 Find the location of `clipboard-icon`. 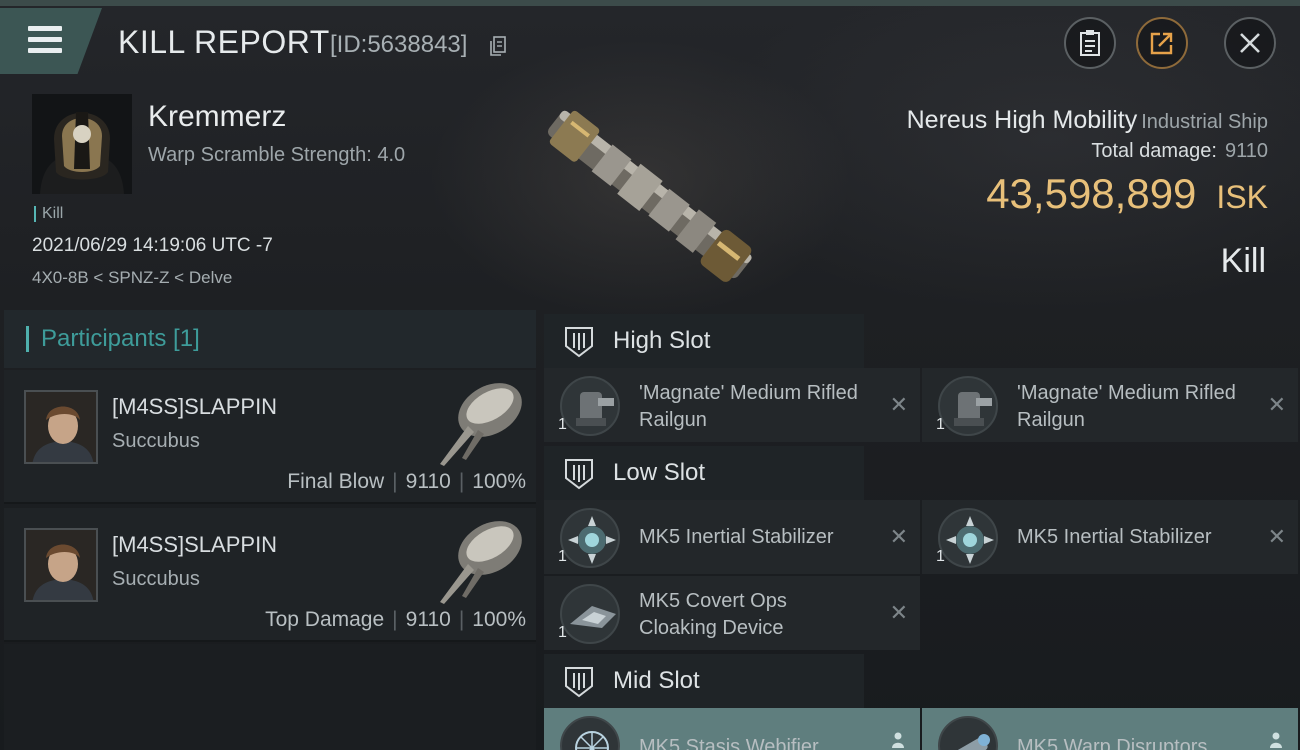

clipboard-icon is located at coordinates (1090, 43).